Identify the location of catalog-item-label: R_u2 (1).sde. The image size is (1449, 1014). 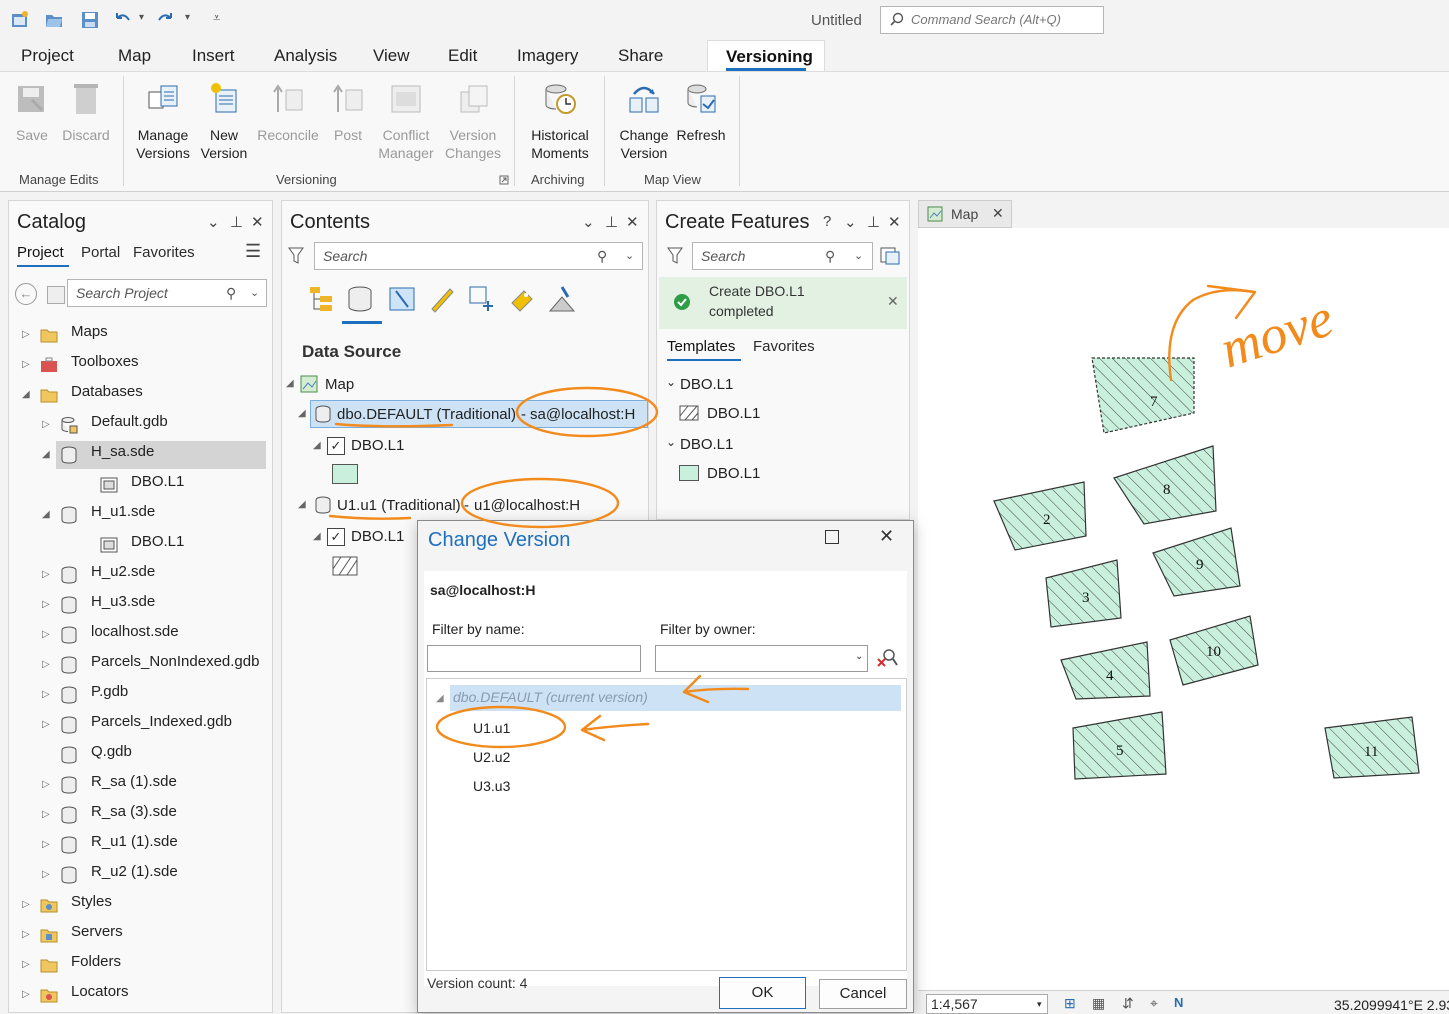
(134, 871).